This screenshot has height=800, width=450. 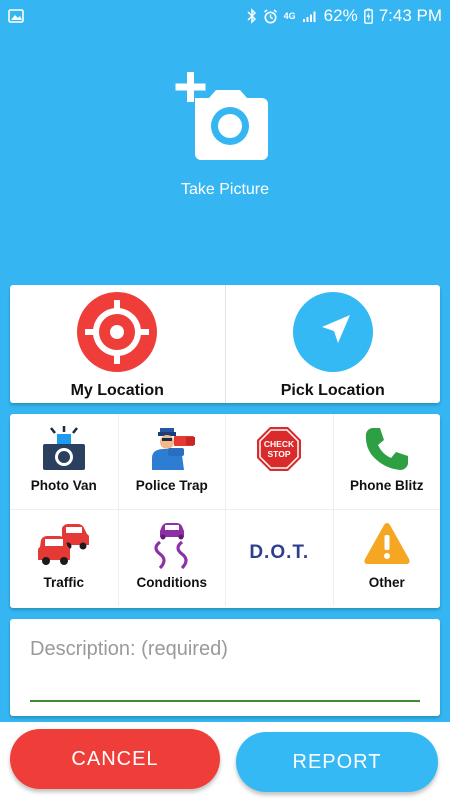 I want to click on warning-icon, so click(x=387, y=546).